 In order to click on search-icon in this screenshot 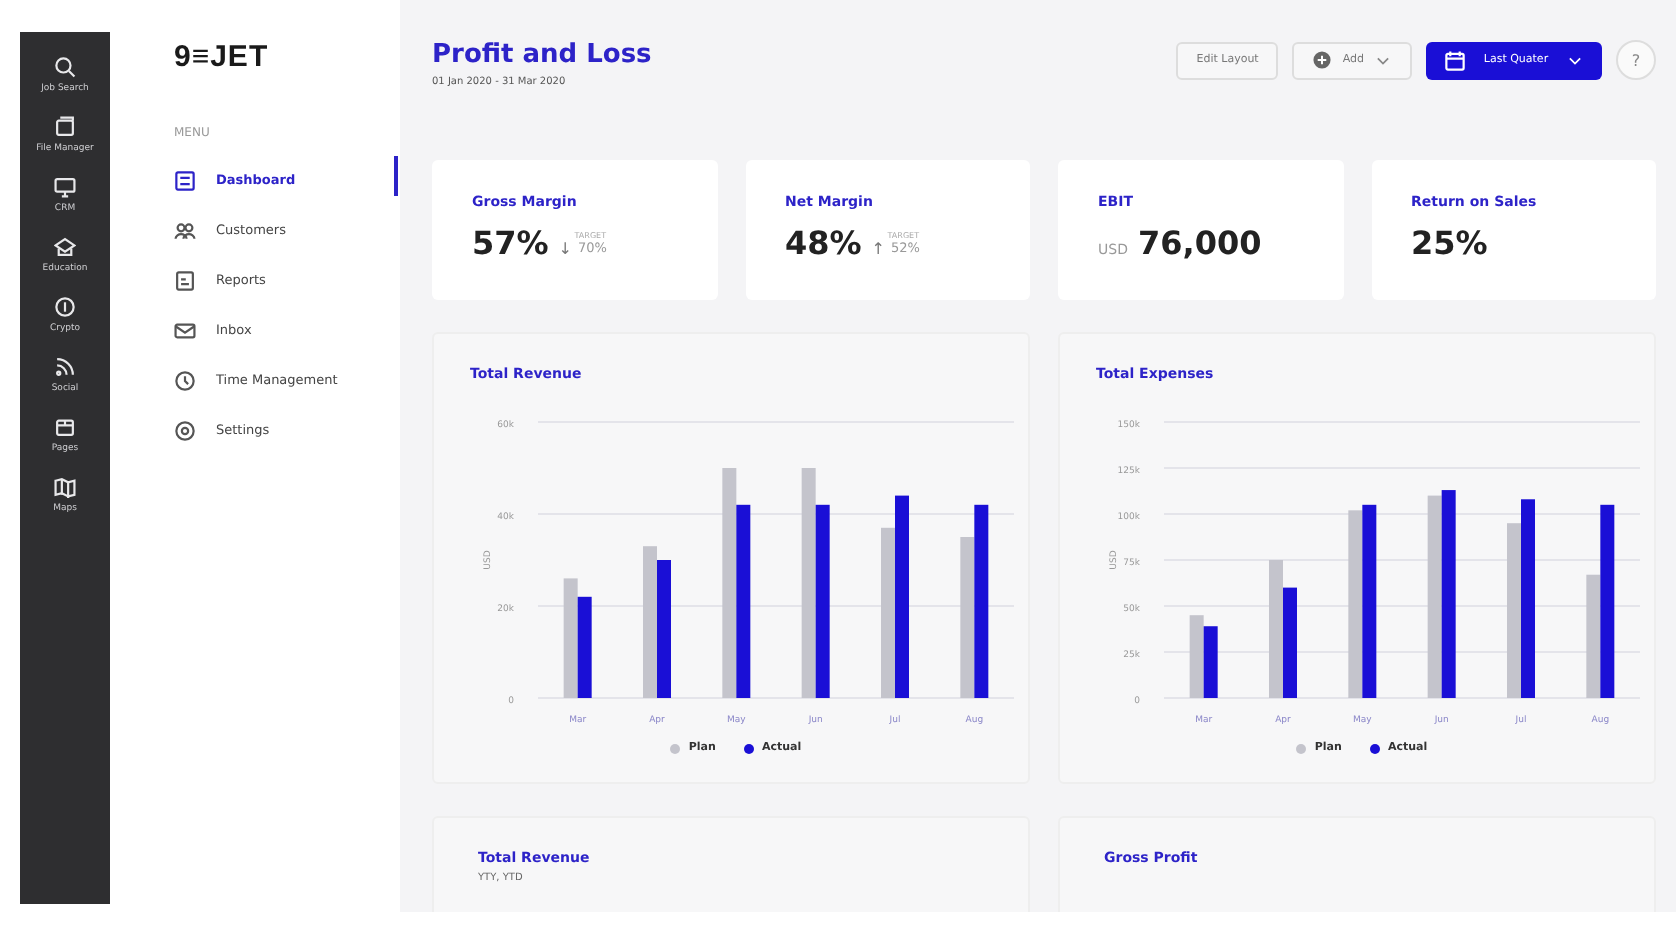, I will do `click(65, 67)`.